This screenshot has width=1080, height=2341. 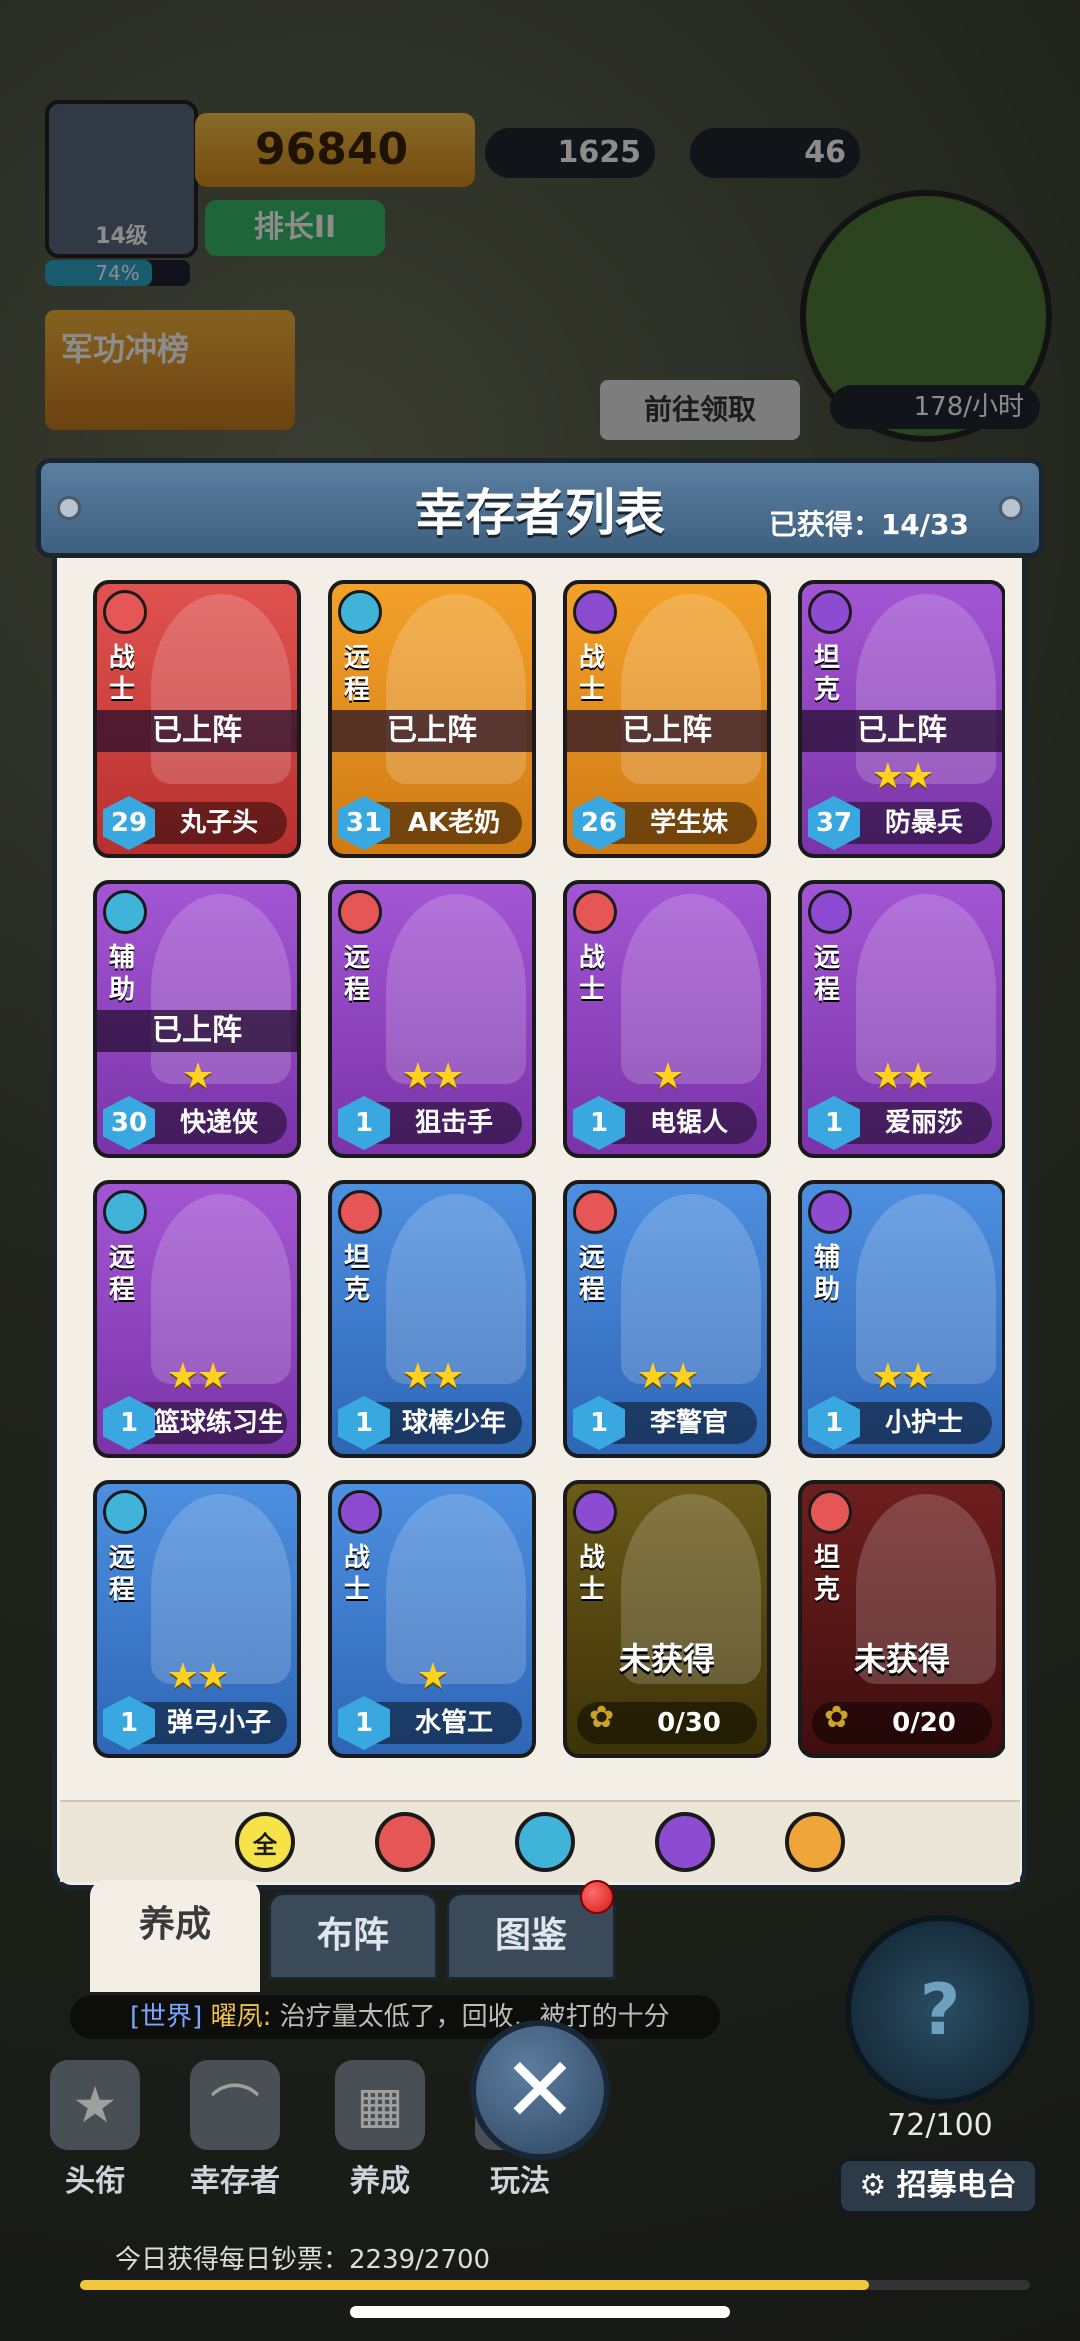 What do you see at coordinates (432, 1619) in the screenshot?
I see `survivor-card: 战士 ★ 1 水管工` at bounding box center [432, 1619].